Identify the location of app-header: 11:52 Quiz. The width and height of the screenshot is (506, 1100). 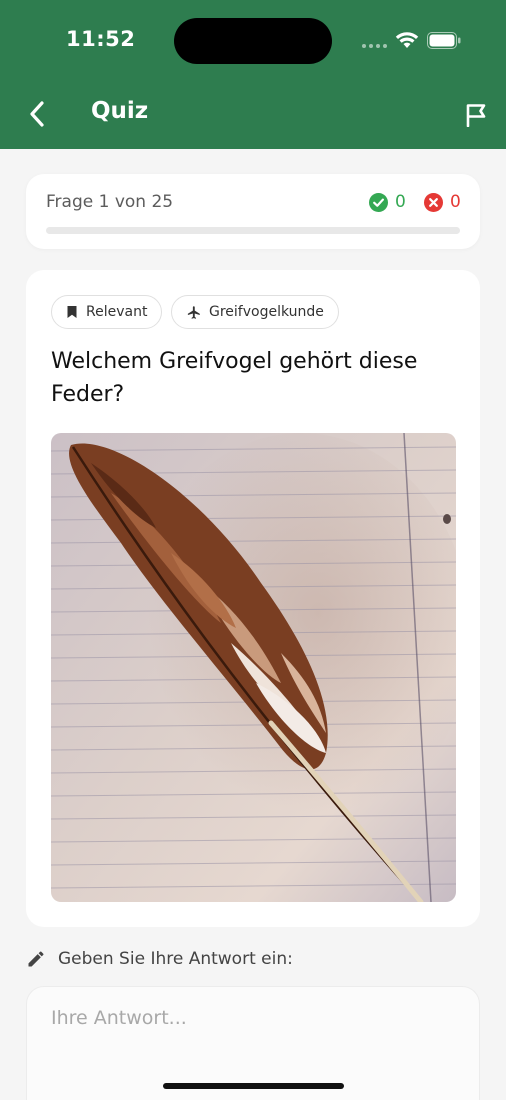
(253, 74).